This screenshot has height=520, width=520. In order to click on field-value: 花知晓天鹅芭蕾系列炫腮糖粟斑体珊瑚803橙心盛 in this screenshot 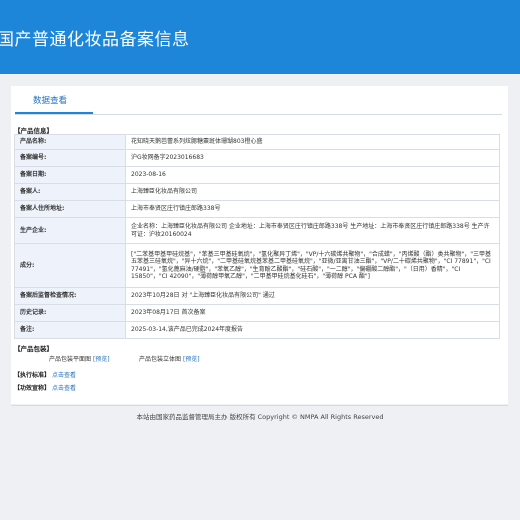, I will do `click(312, 142)`.